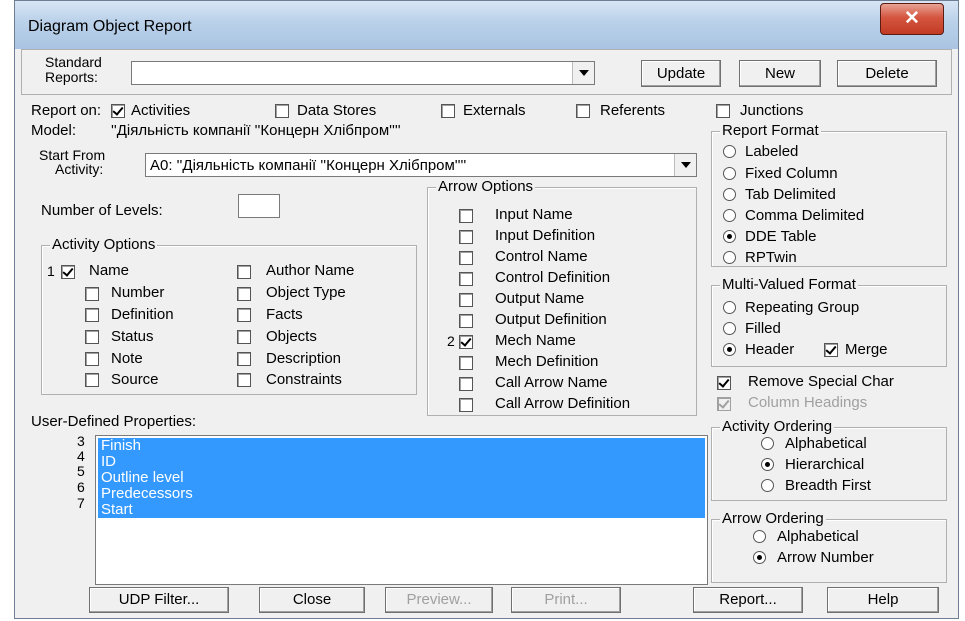 This screenshot has width=965, height=621. Describe the element at coordinates (547, 361) in the screenshot. I see `arrow-mech-definition-label: Mech Definition` at that location.